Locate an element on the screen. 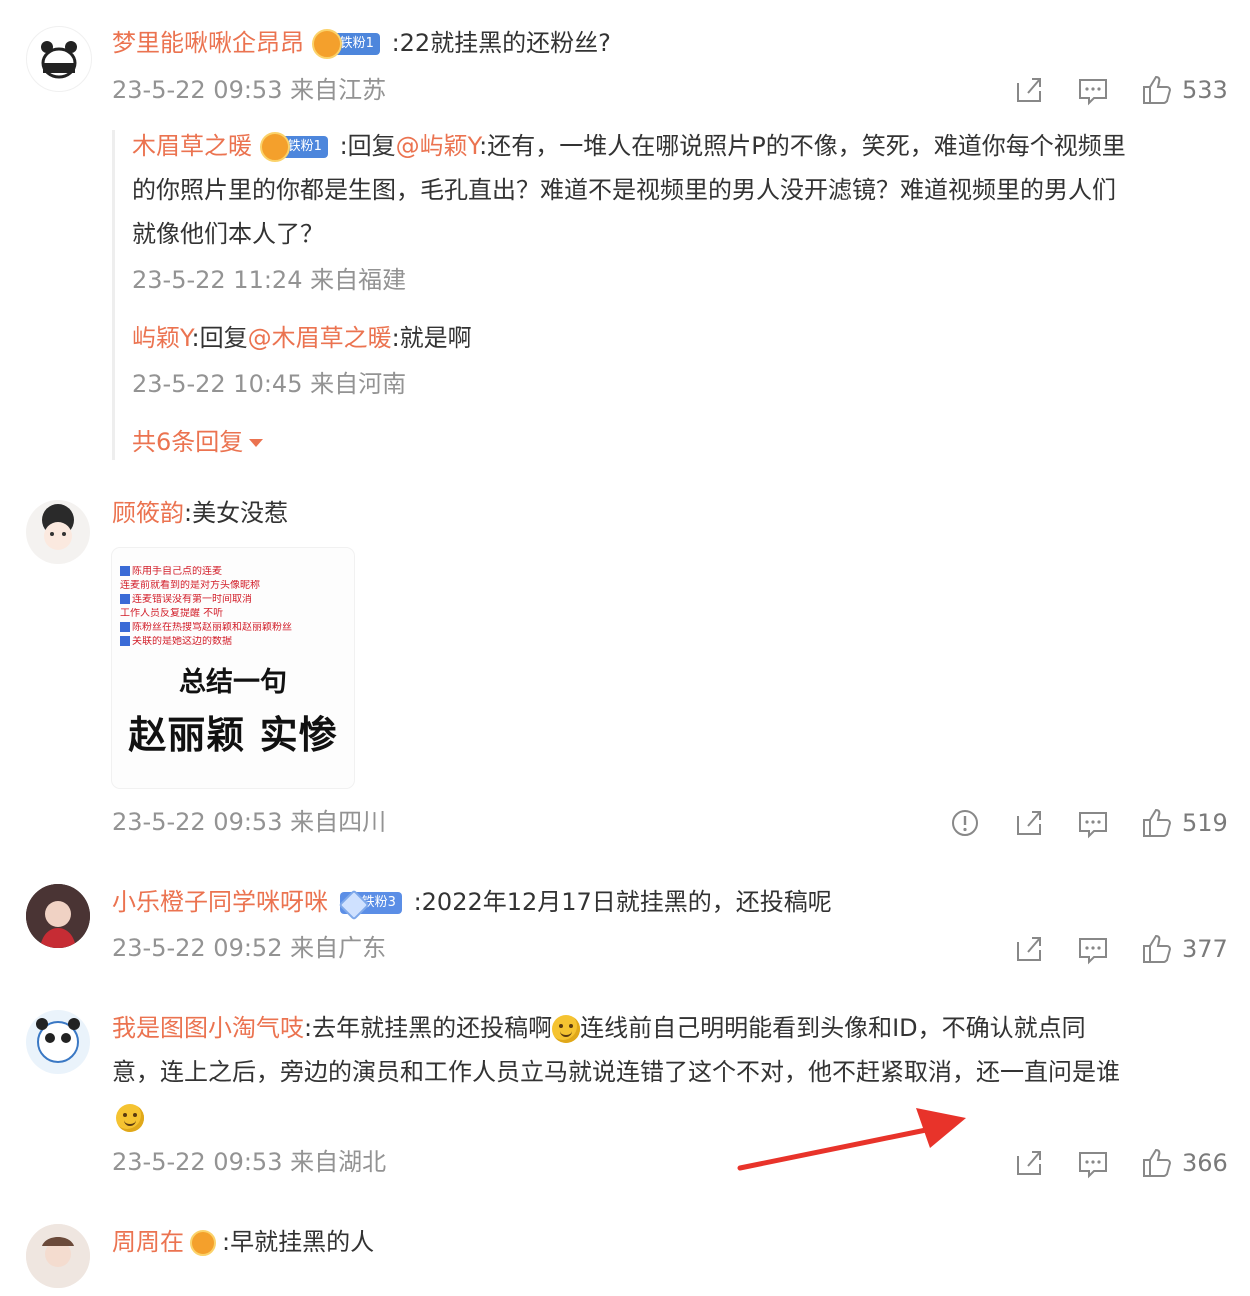 This screenshot has width=1250, height=1296. image-text-line: 关联的是她这边的数据 is located at coordinates (176, 642).